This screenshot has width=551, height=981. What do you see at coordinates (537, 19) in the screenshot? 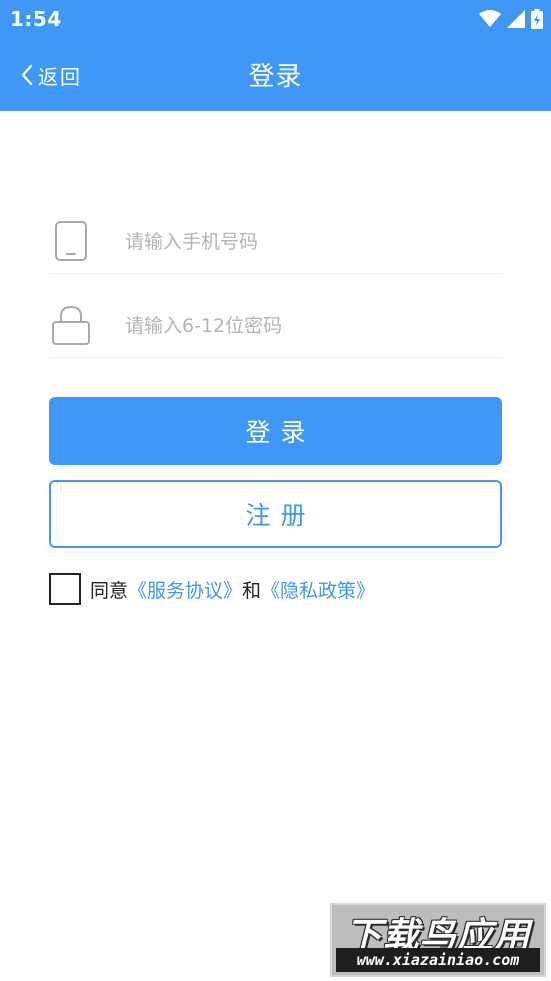
I see `battery-charging-icon` at bounding box center [537, 19].